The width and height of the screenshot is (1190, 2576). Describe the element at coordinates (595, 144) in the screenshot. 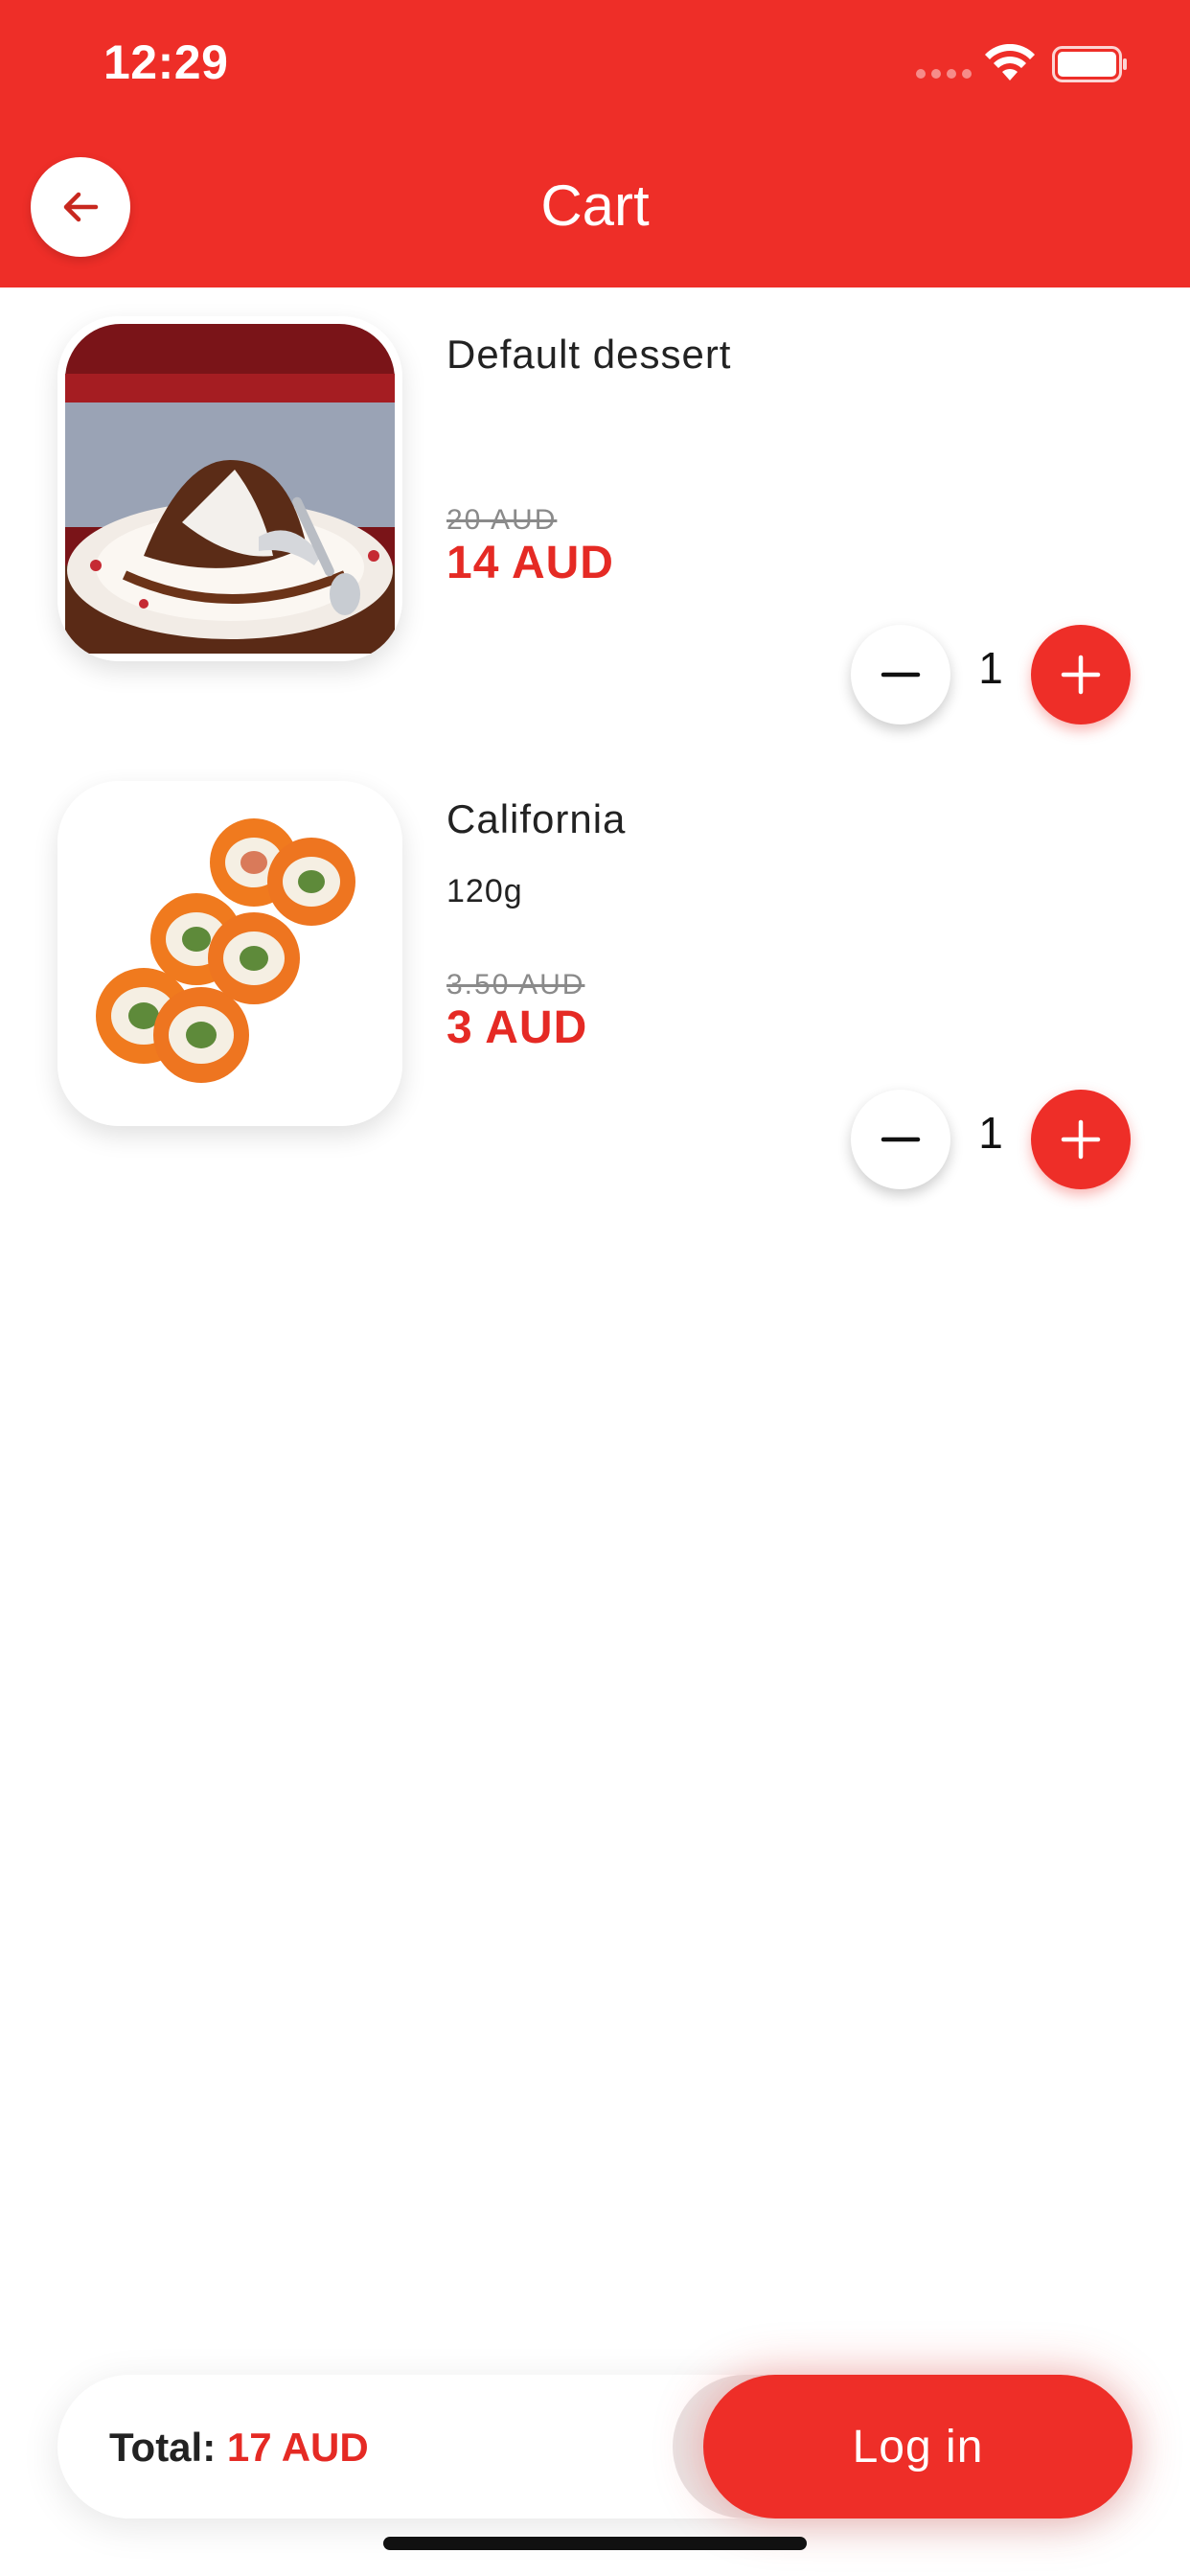

I see `header-bar: 12:29 Cart` at that location.